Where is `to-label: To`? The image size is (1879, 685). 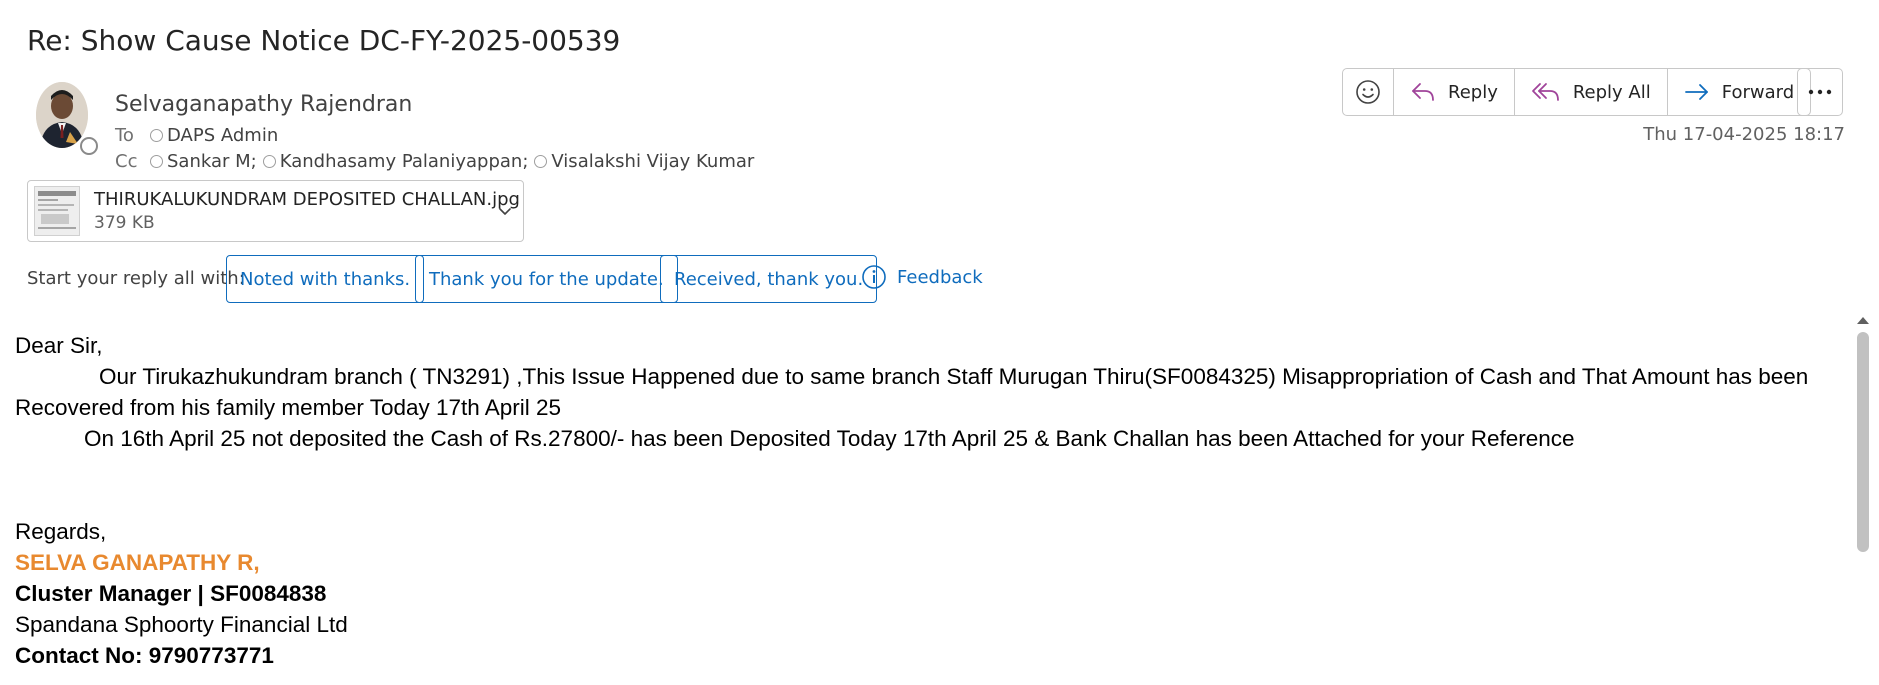
to-label: To is located at coordinates (124, 135).